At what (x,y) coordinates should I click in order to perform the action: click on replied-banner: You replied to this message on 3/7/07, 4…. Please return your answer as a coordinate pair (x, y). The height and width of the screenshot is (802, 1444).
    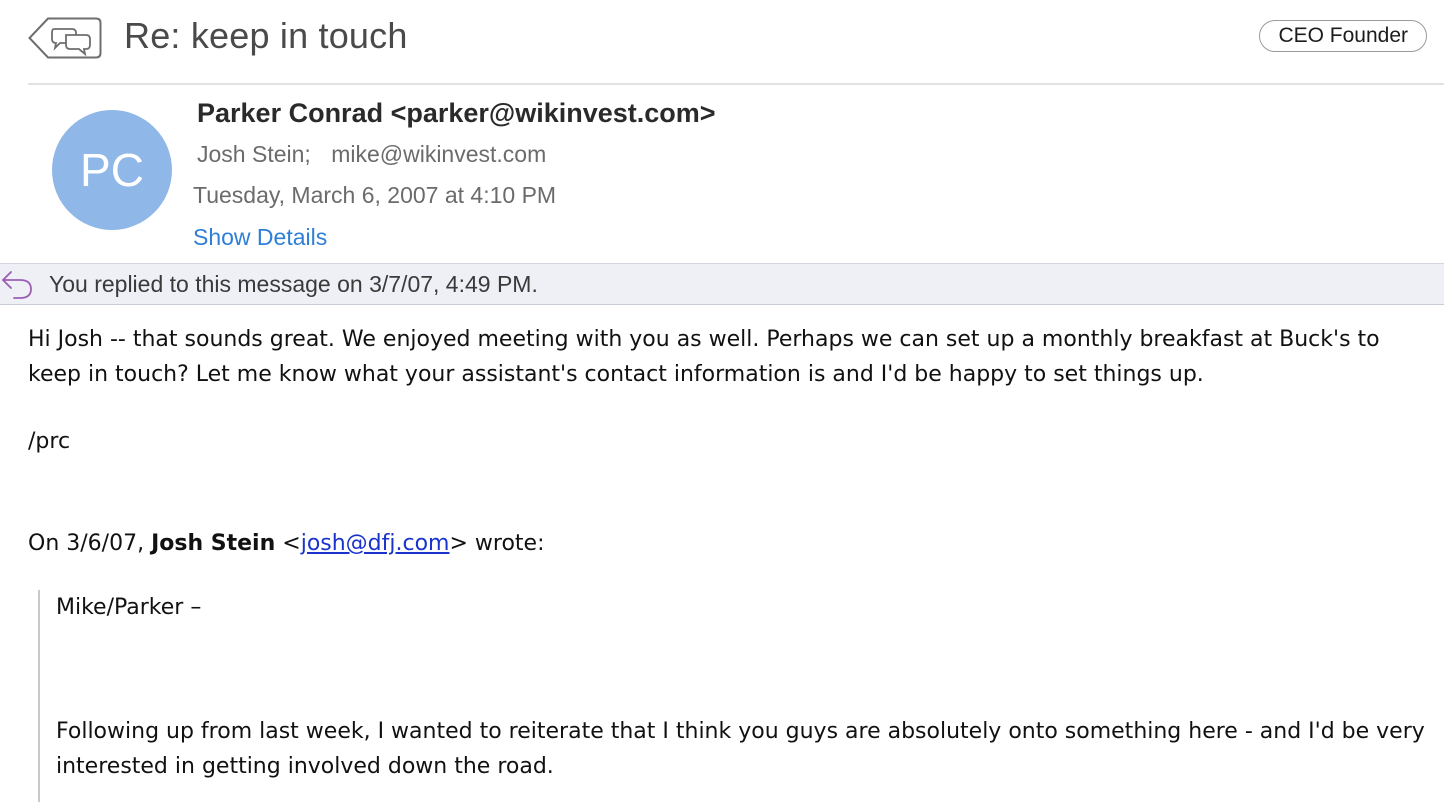
    Looking at the image, I should click on (722, 284).